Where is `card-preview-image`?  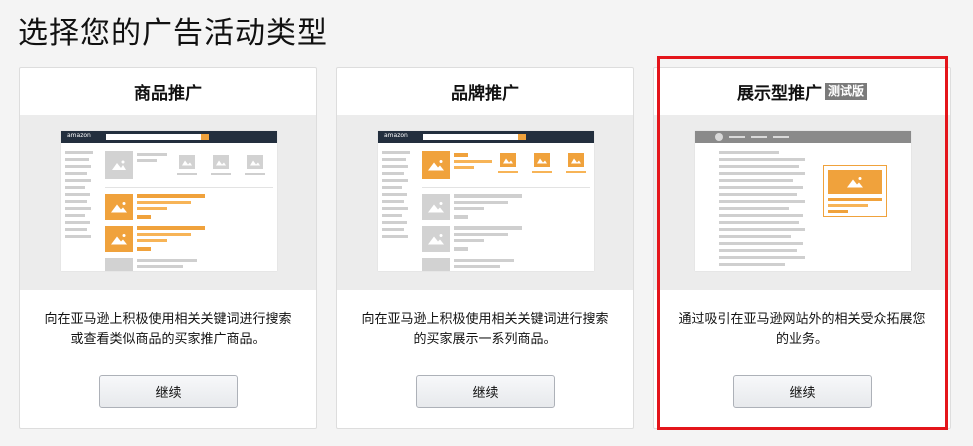 card-preview-image is located at coordinates (802, 202).